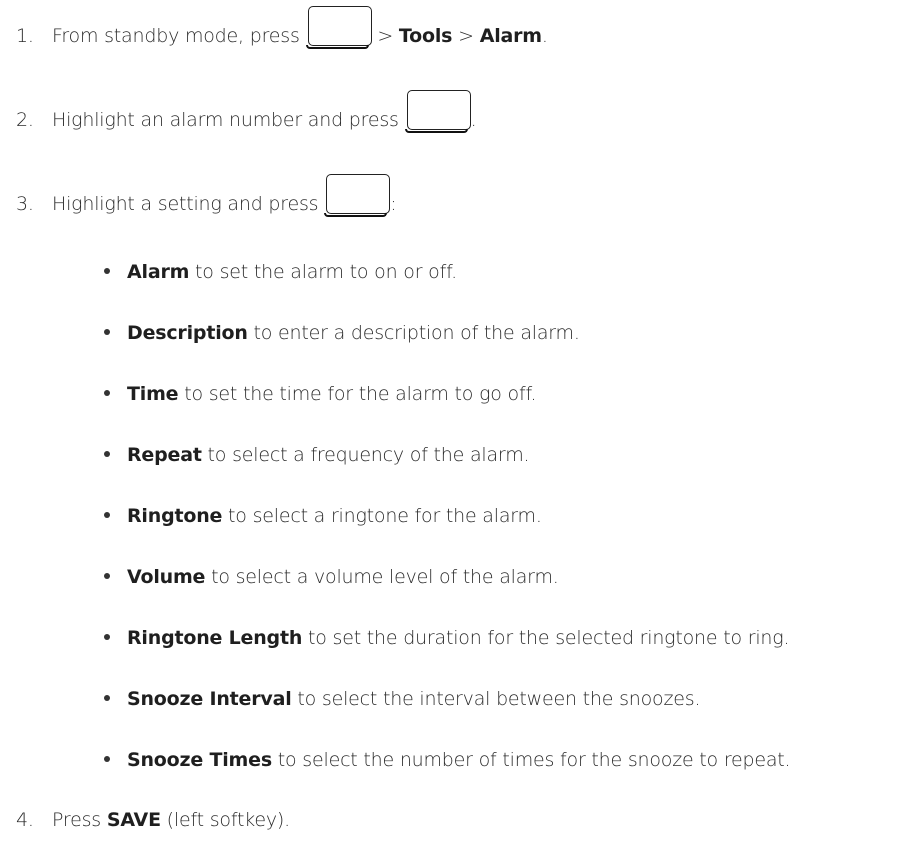 The width and height of the screenshot is (907, 842). What do you see at coordinates (175, 516) in the screenshot?
I see `setting-term: Ringtone` at bounding box center [175, 516].